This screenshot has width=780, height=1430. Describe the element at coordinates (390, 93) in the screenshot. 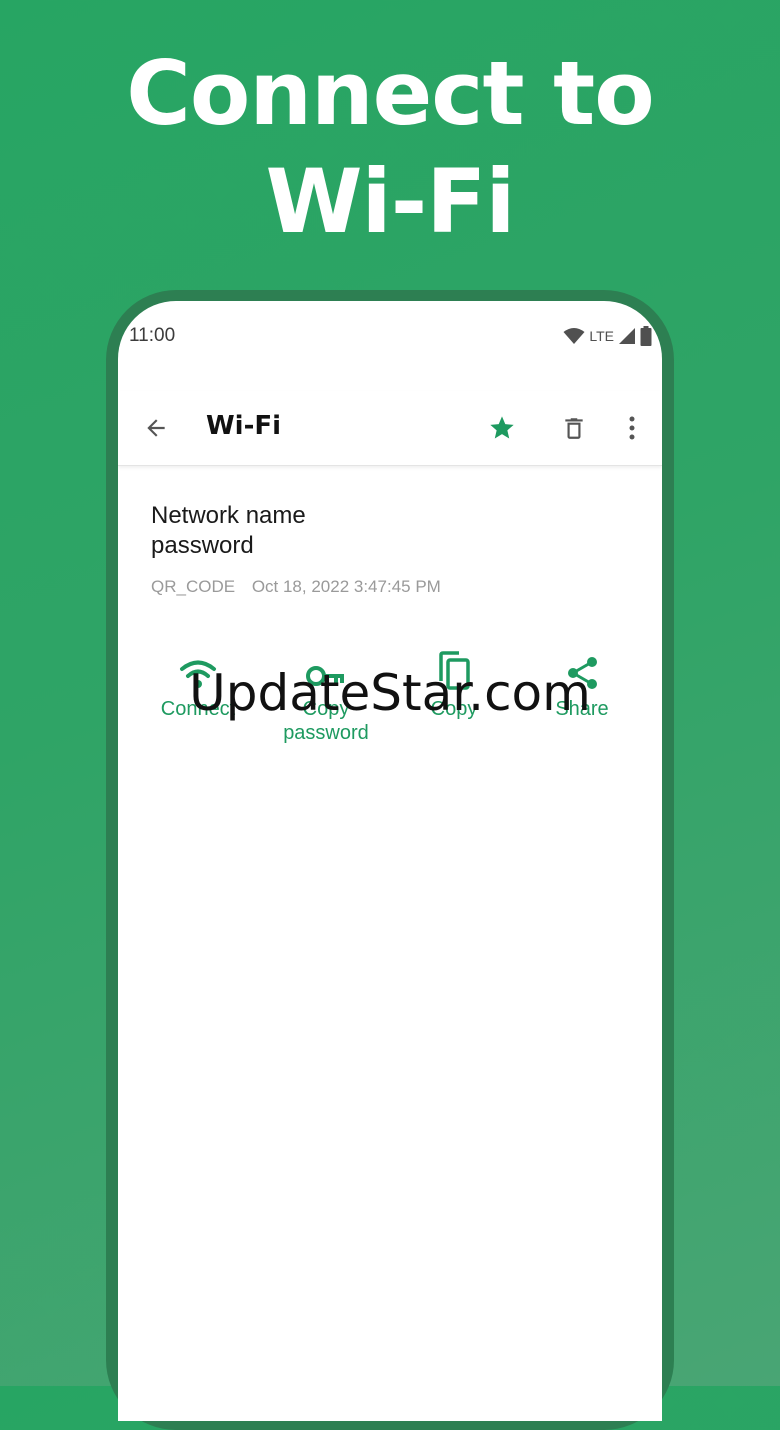

I see `headline-line-1: Connect to` at that location.